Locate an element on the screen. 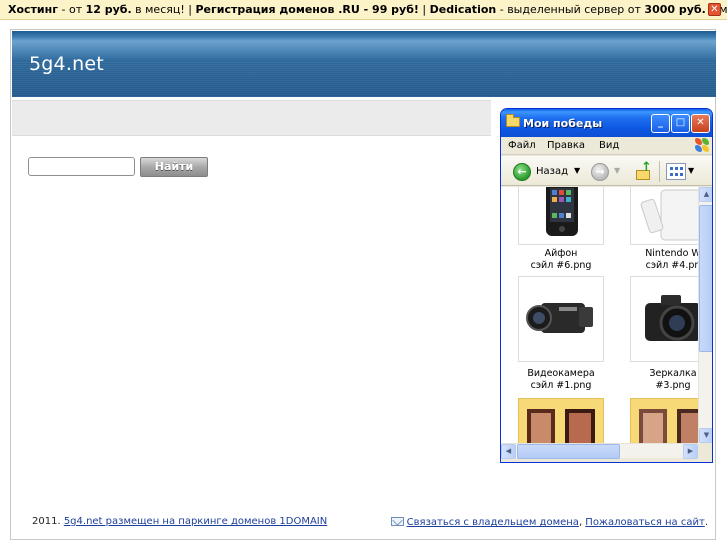  site-header: 5g4.net is located at coordinates (364, 64).